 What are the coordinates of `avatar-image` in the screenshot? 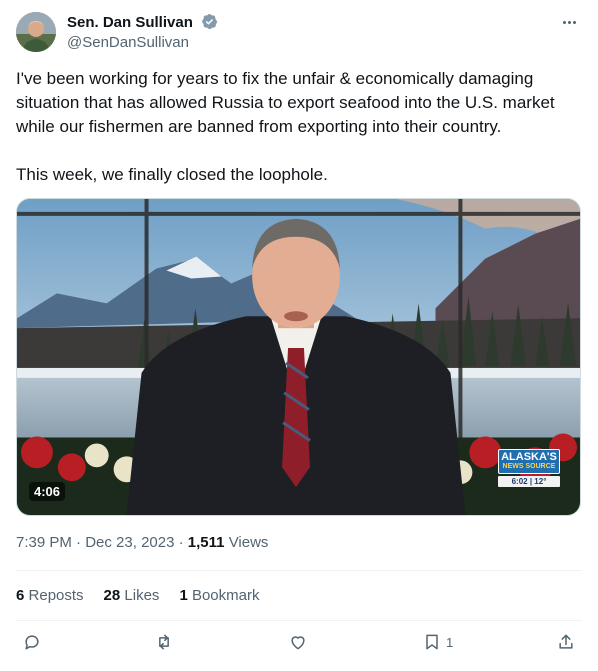 It's located at (36, 32).